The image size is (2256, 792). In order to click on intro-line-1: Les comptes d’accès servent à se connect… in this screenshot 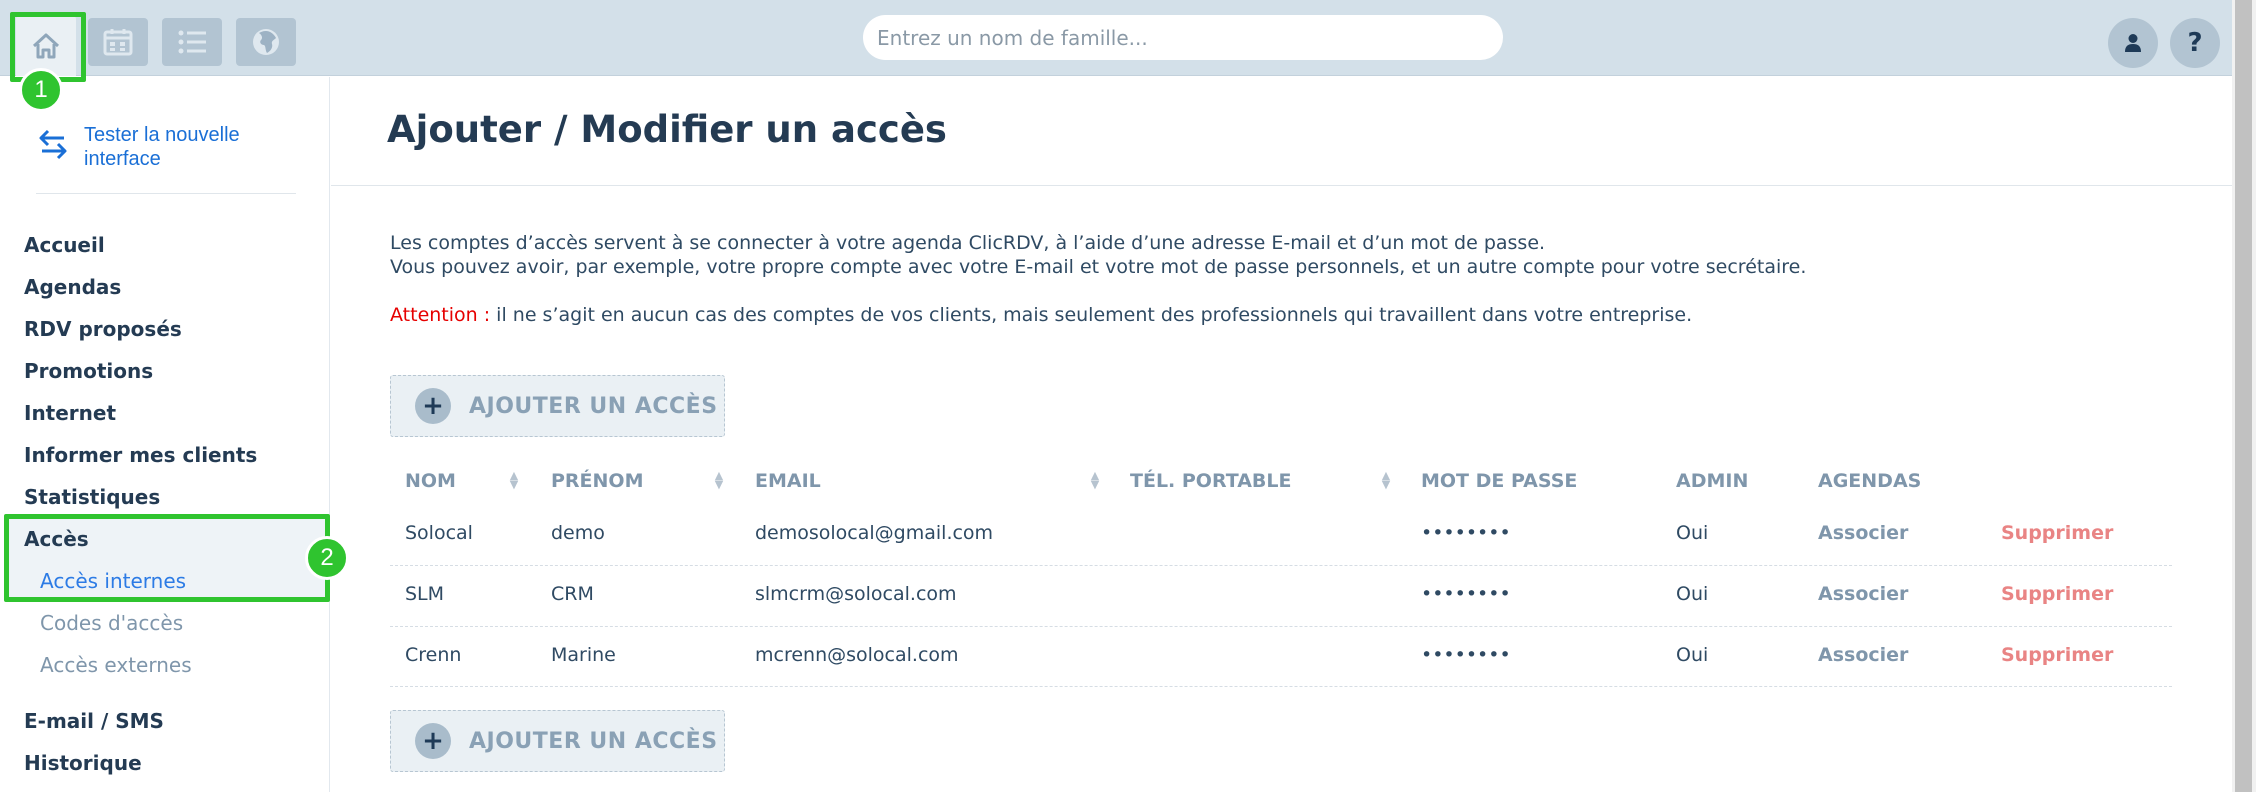, I will do `click(968, 243)`.